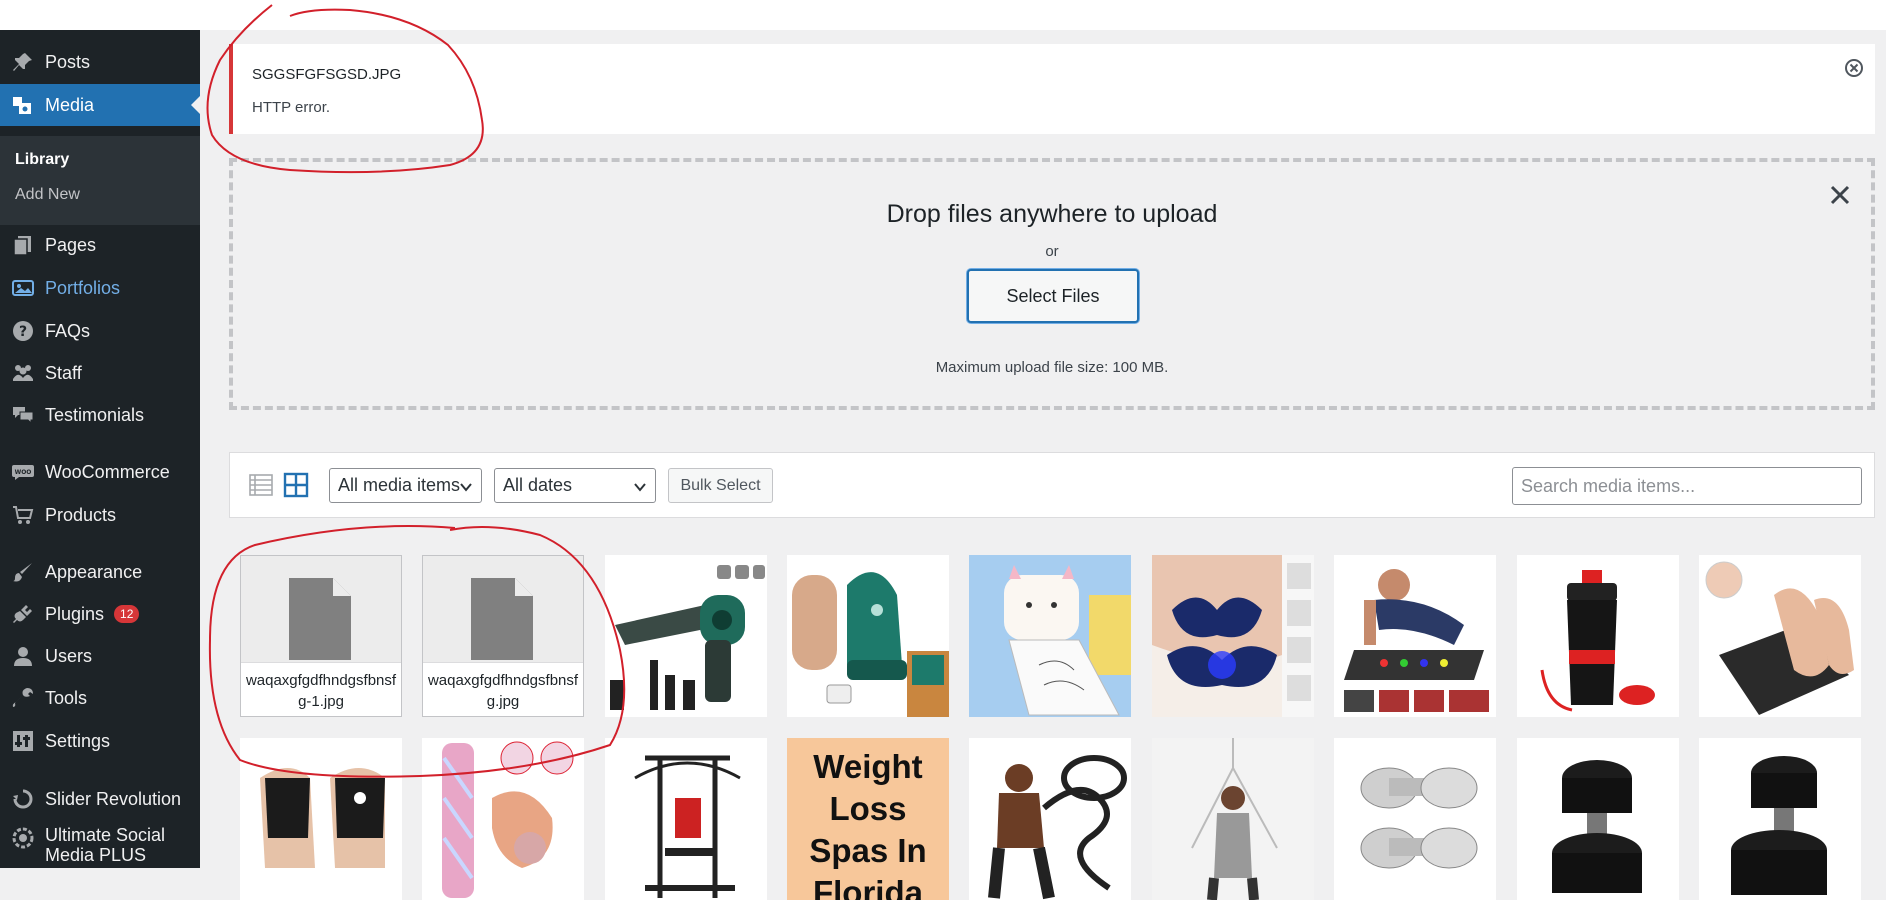  Describe the element at coordinates (42, 160) in the screenshot. I see `submenu-library: Library` at that location.